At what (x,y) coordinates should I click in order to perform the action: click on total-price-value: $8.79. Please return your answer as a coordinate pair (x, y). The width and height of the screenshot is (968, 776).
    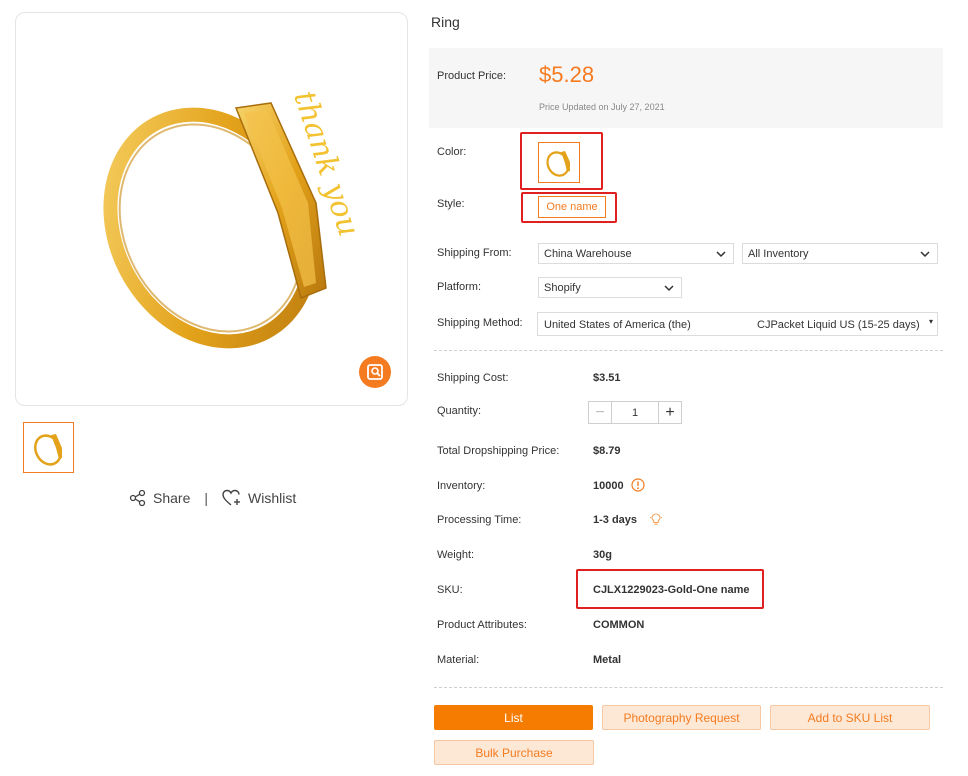
    Looking at the image, I should click on (607, 451).